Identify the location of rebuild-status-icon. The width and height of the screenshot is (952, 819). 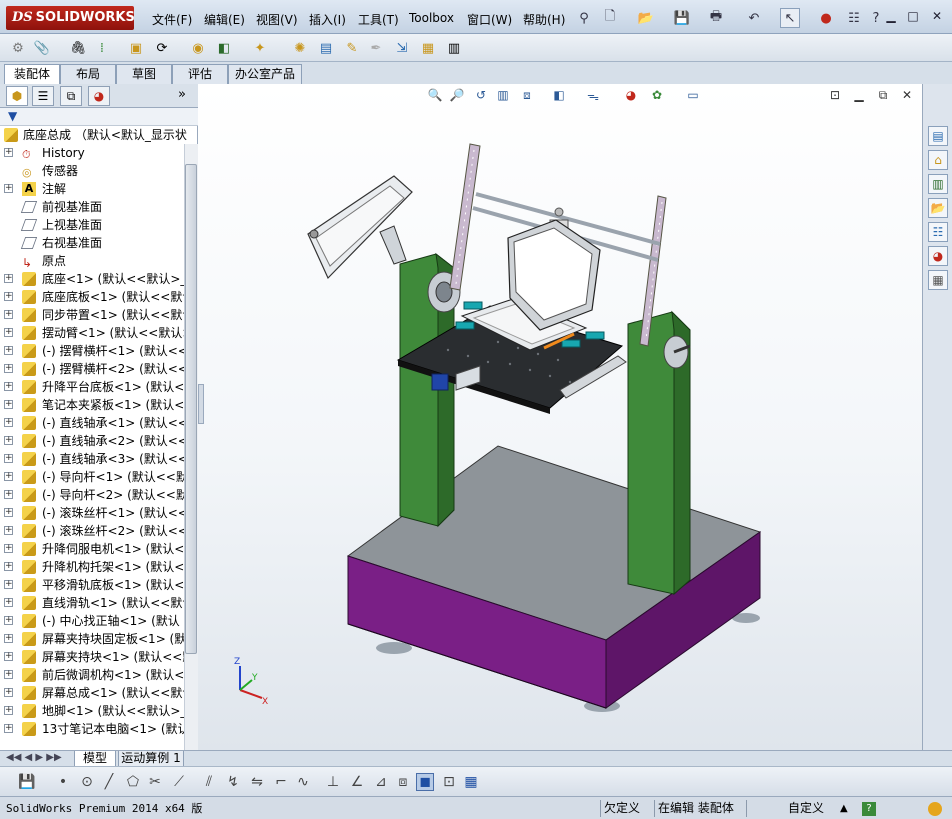
(935, 809).